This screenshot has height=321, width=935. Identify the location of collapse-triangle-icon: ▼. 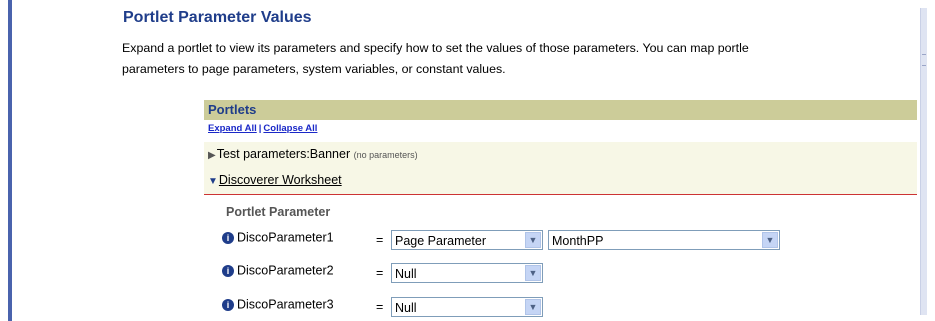
(213, 181).